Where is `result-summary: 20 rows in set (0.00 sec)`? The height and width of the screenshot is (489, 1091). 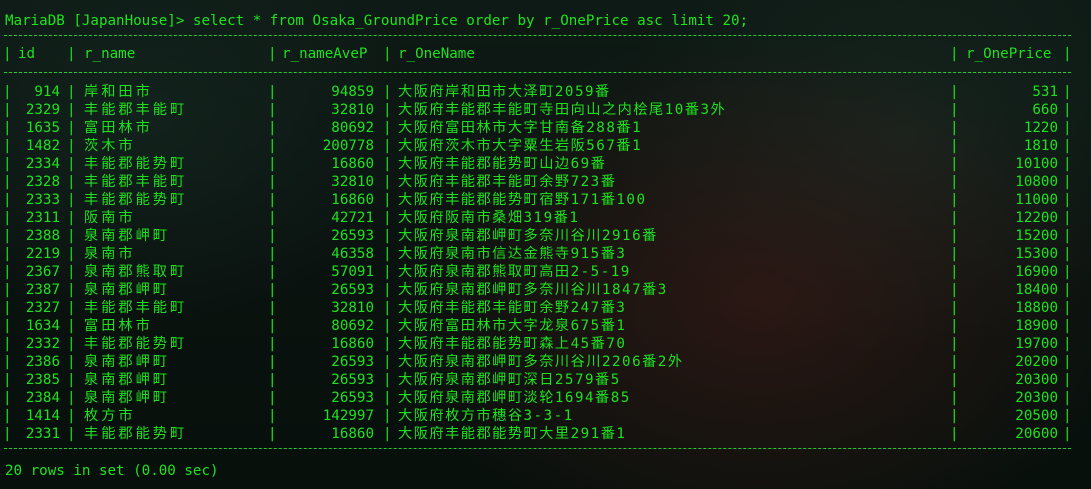 result-summary: 20 rows in set (0.00 sec) is located at coordinates (112, 471).